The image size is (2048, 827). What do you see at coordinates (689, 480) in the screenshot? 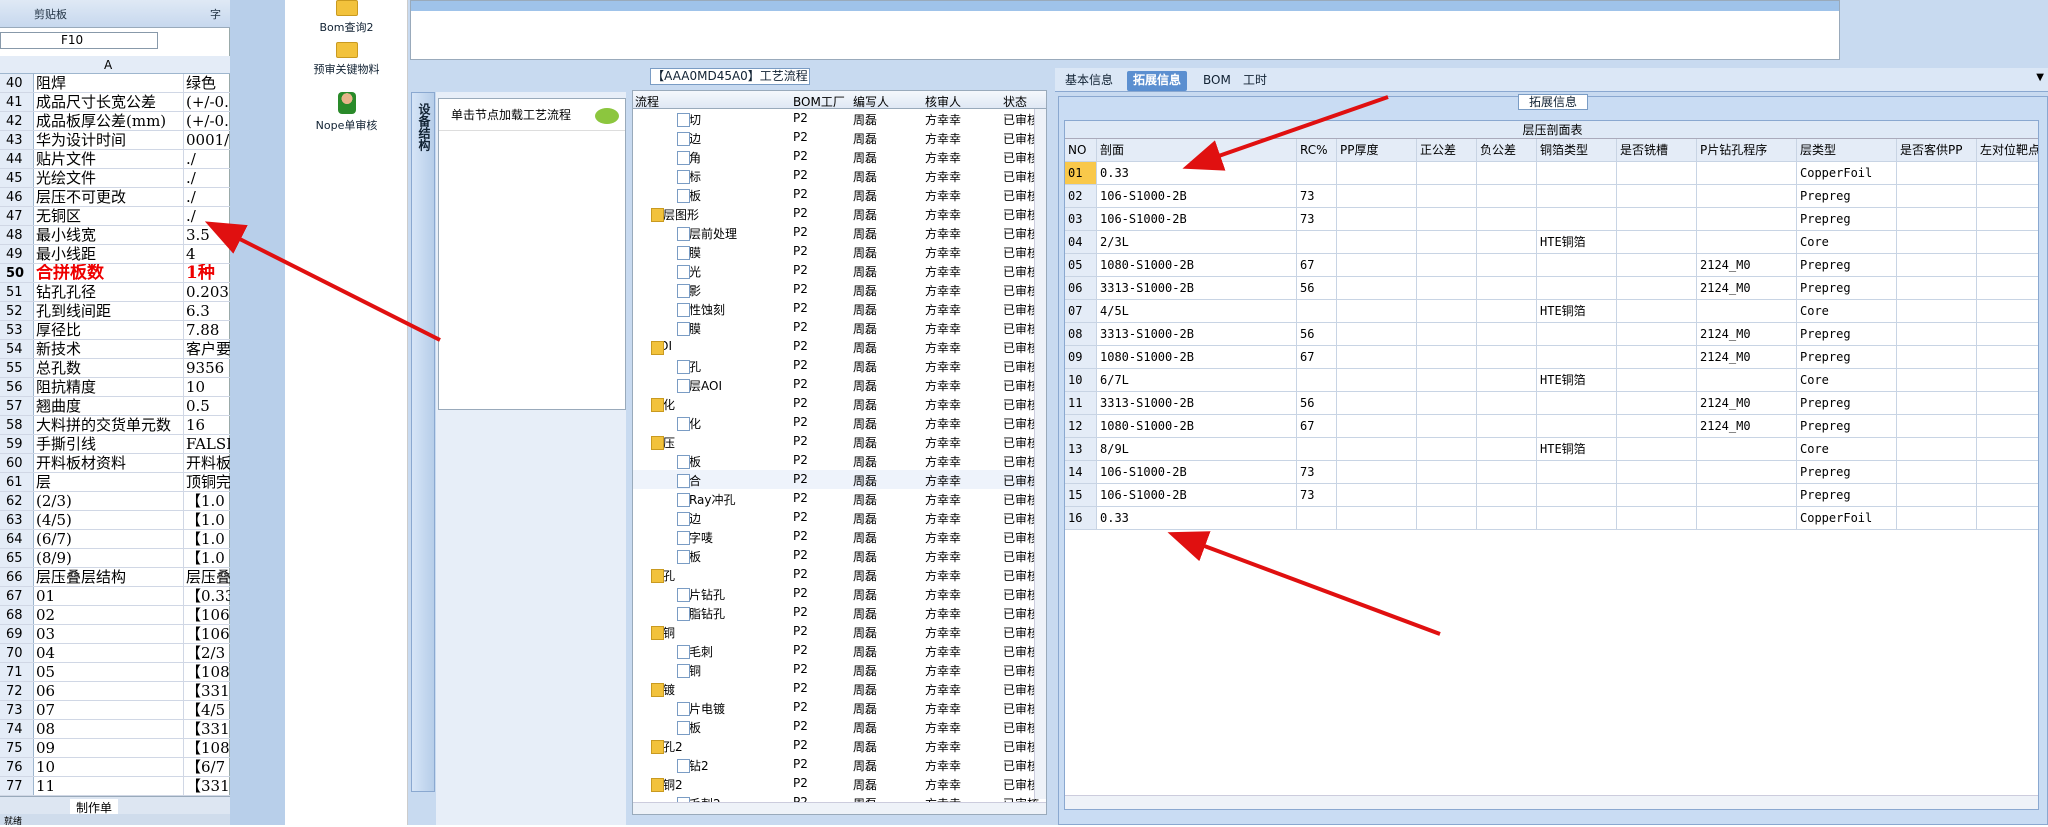
I see `tree-node: 压合` at bounding box center [689, 480].